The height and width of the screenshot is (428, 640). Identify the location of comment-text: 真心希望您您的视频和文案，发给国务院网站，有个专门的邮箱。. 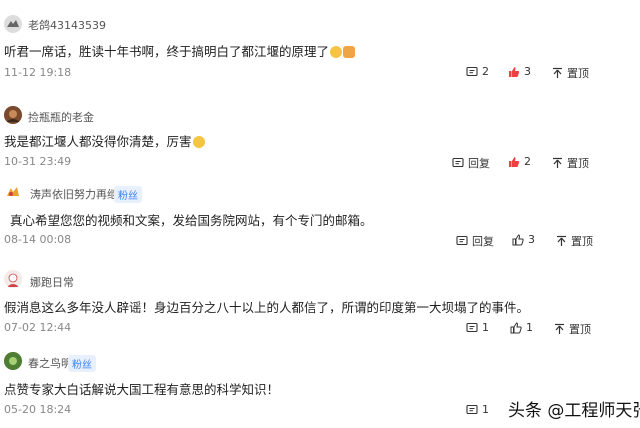
(191, 220).